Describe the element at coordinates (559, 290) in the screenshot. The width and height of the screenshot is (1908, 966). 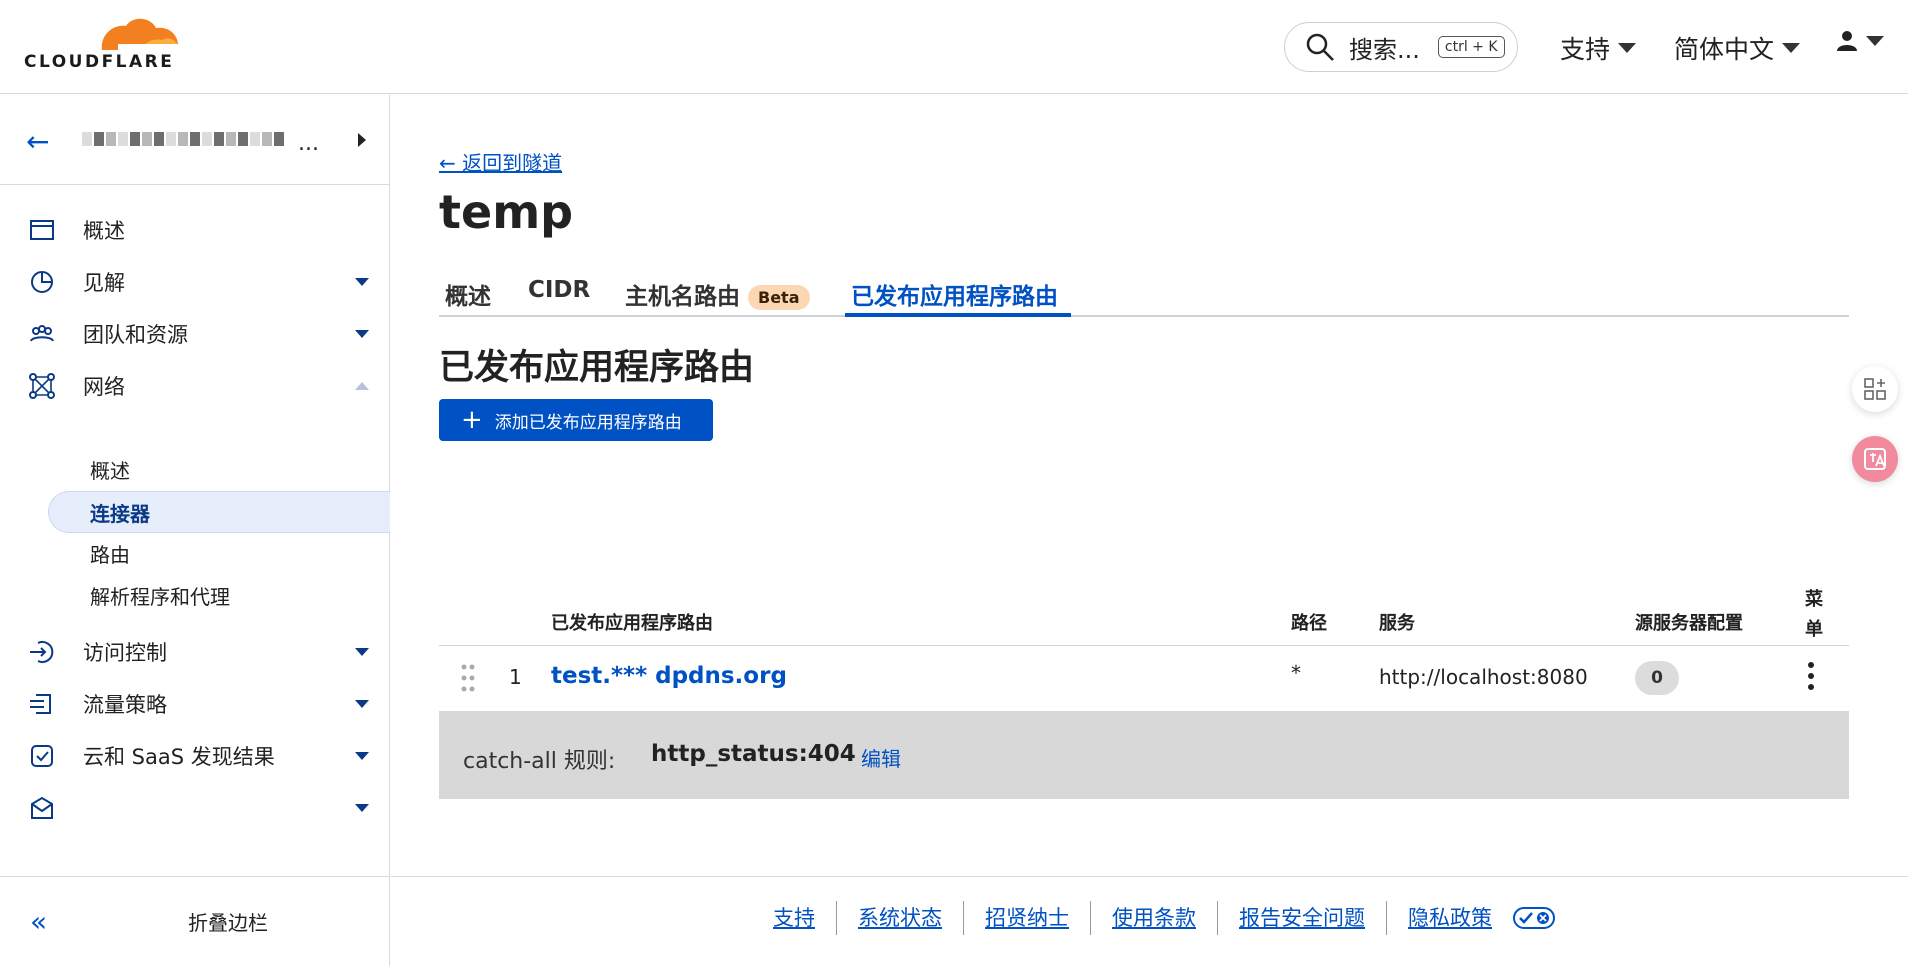
I see `tab-cidr: CIDR` at that location.